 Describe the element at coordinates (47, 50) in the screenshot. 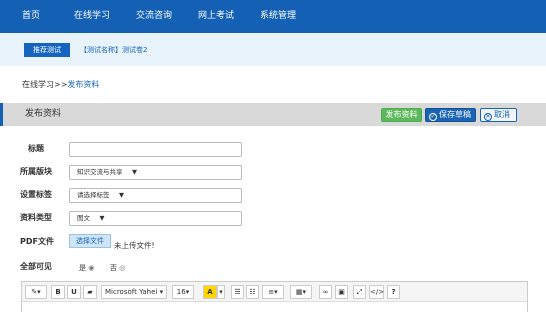

I see `recommended-test-badge: 推荐测试` at that location.